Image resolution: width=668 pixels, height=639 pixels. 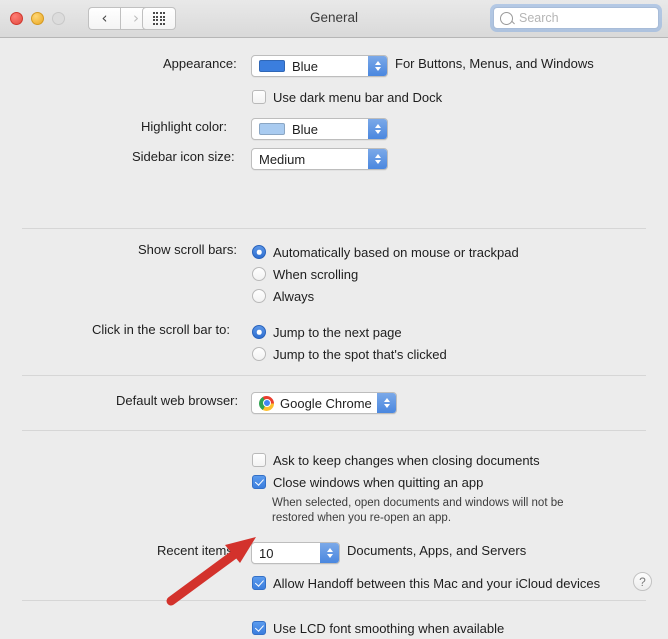 What do you see at coordinates (584, 18) in the screenshot?
I see `search-input` at bounding box center [584, 18].